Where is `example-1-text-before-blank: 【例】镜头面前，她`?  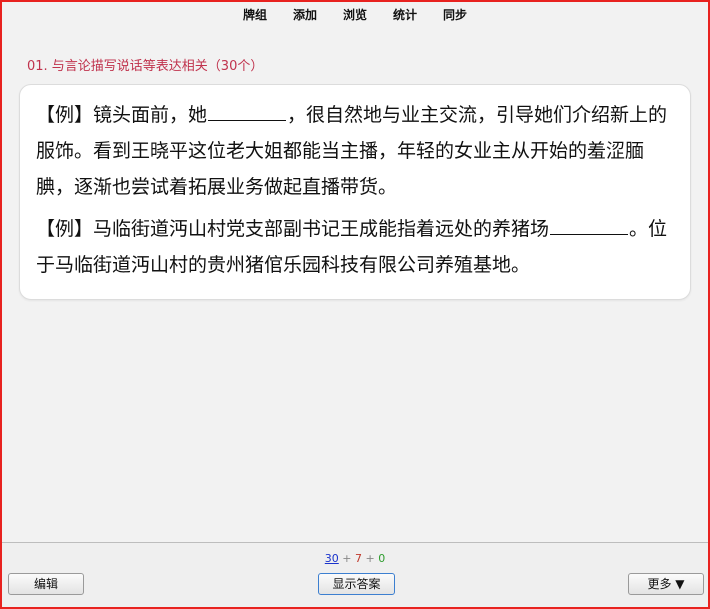 example-1-text-before-blank: 【例】镜头面前，她 is located at coordinates (122, 115).